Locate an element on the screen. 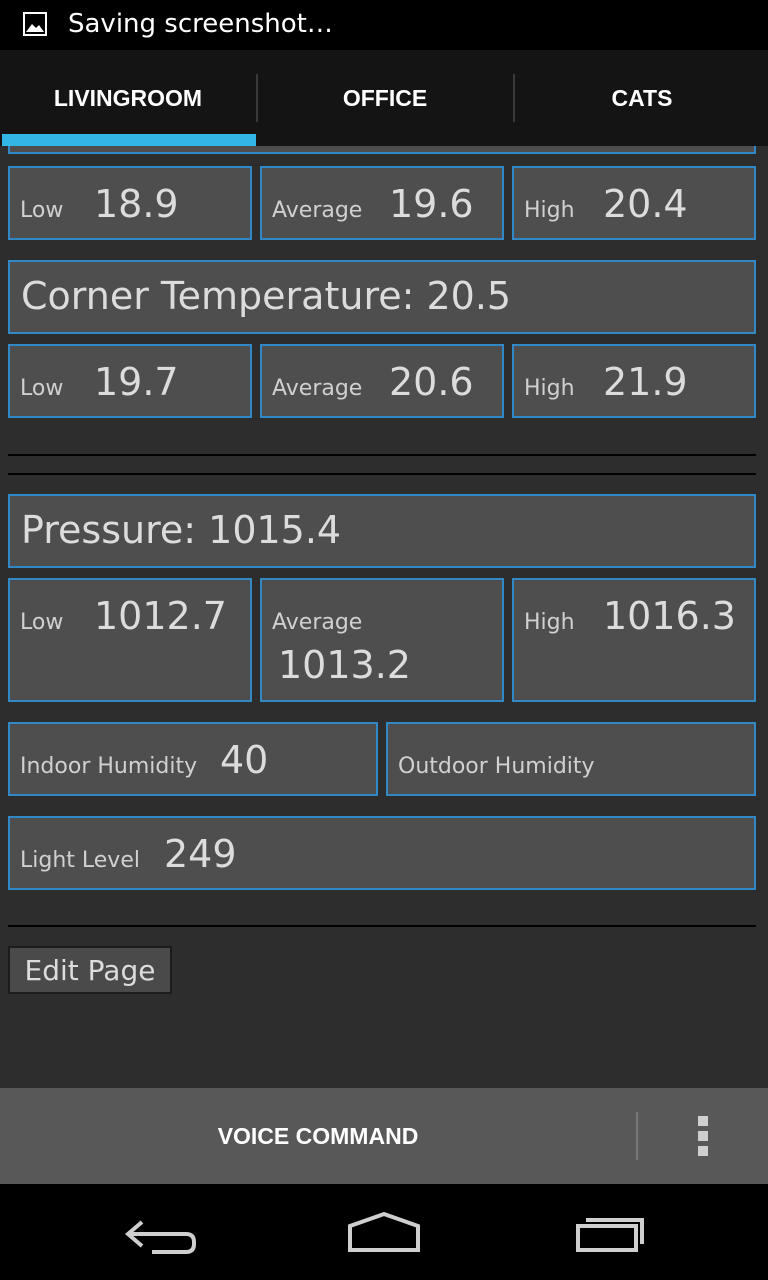 The image size is (768, 1280). tab-livingroom: LIVINGROOM is located at coordinates (128, 98).